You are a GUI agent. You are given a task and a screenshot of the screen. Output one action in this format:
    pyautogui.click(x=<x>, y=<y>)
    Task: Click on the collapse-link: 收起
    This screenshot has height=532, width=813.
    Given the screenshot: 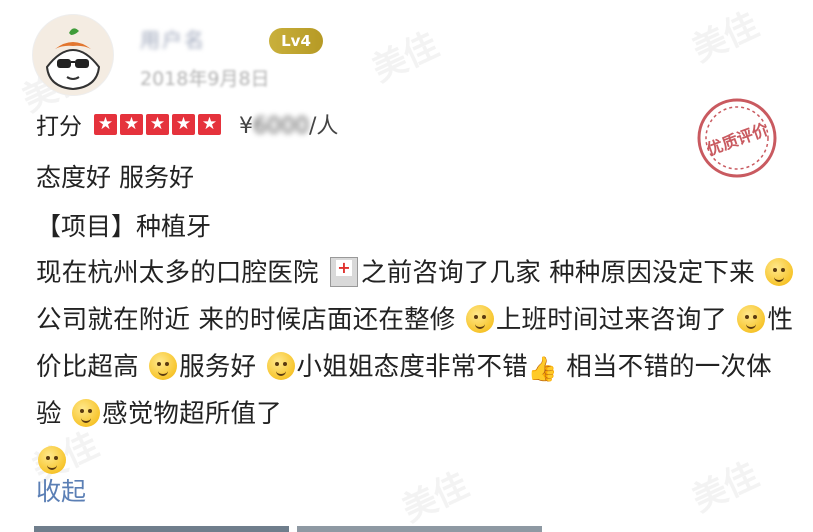 What is the action you would take?
    pyautogui.click(x=61, y=490)
    